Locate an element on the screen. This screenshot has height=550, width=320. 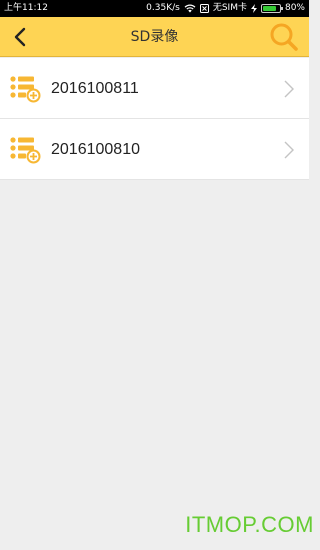
status-bar: 上午11:12 0.35K/s 无SIM卡 80% is located at coordinates (154, 8).